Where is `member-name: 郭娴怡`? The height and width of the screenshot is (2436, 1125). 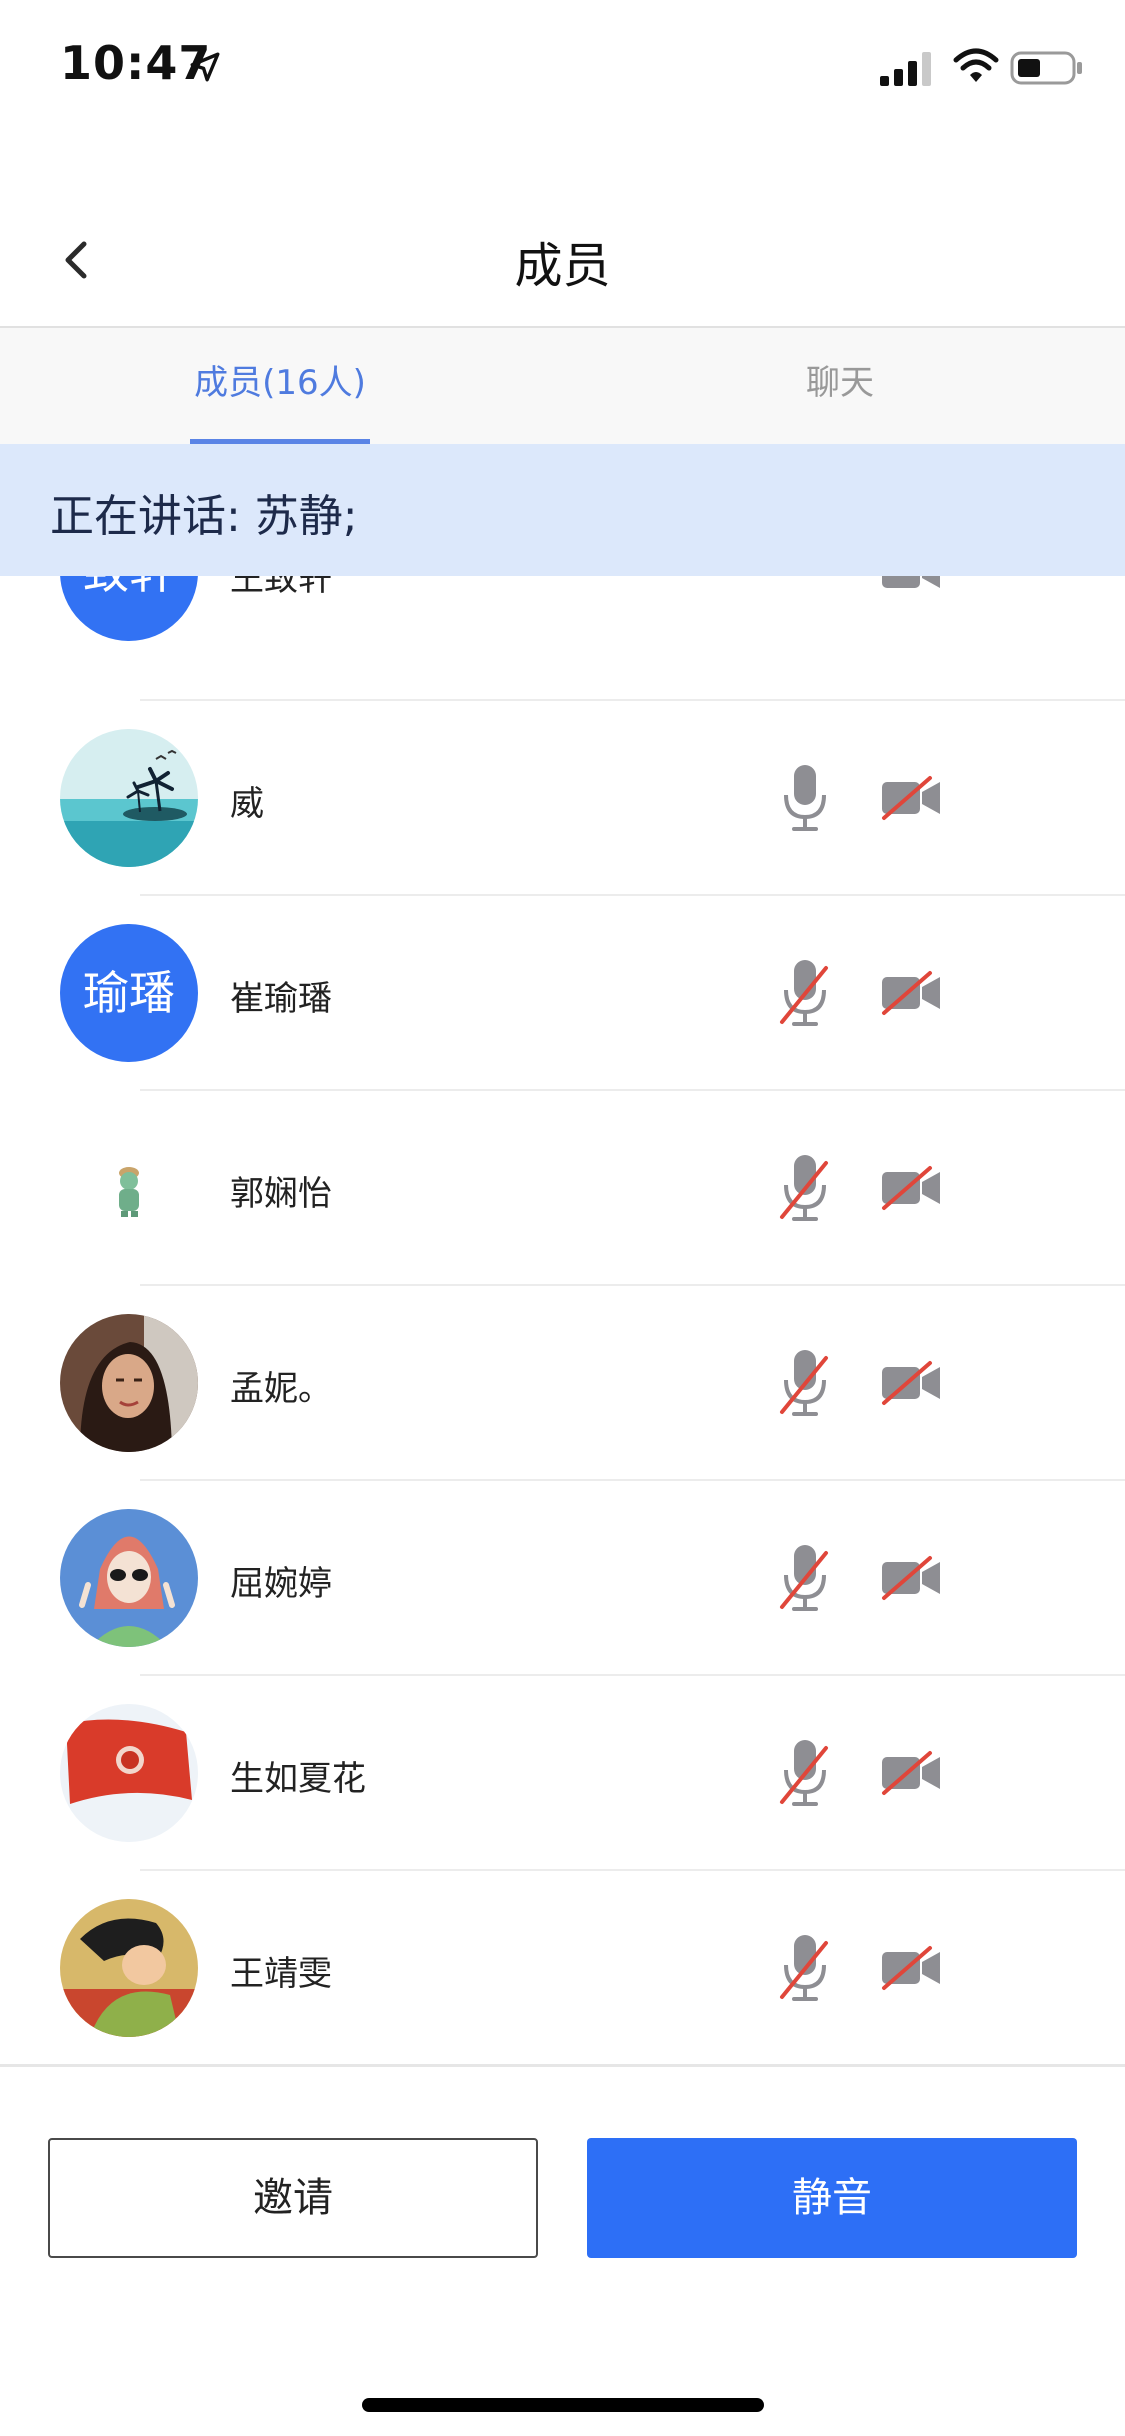
member-name: 郭娴怡 is located at coordinates (281, 1194).